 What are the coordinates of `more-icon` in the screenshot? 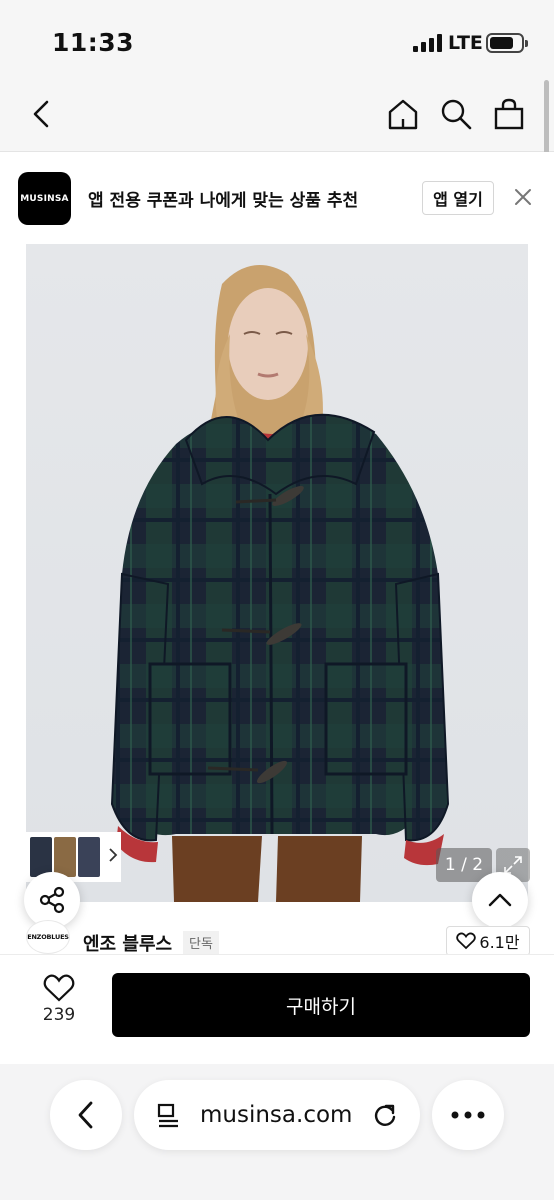 It's located at (468, 1115).